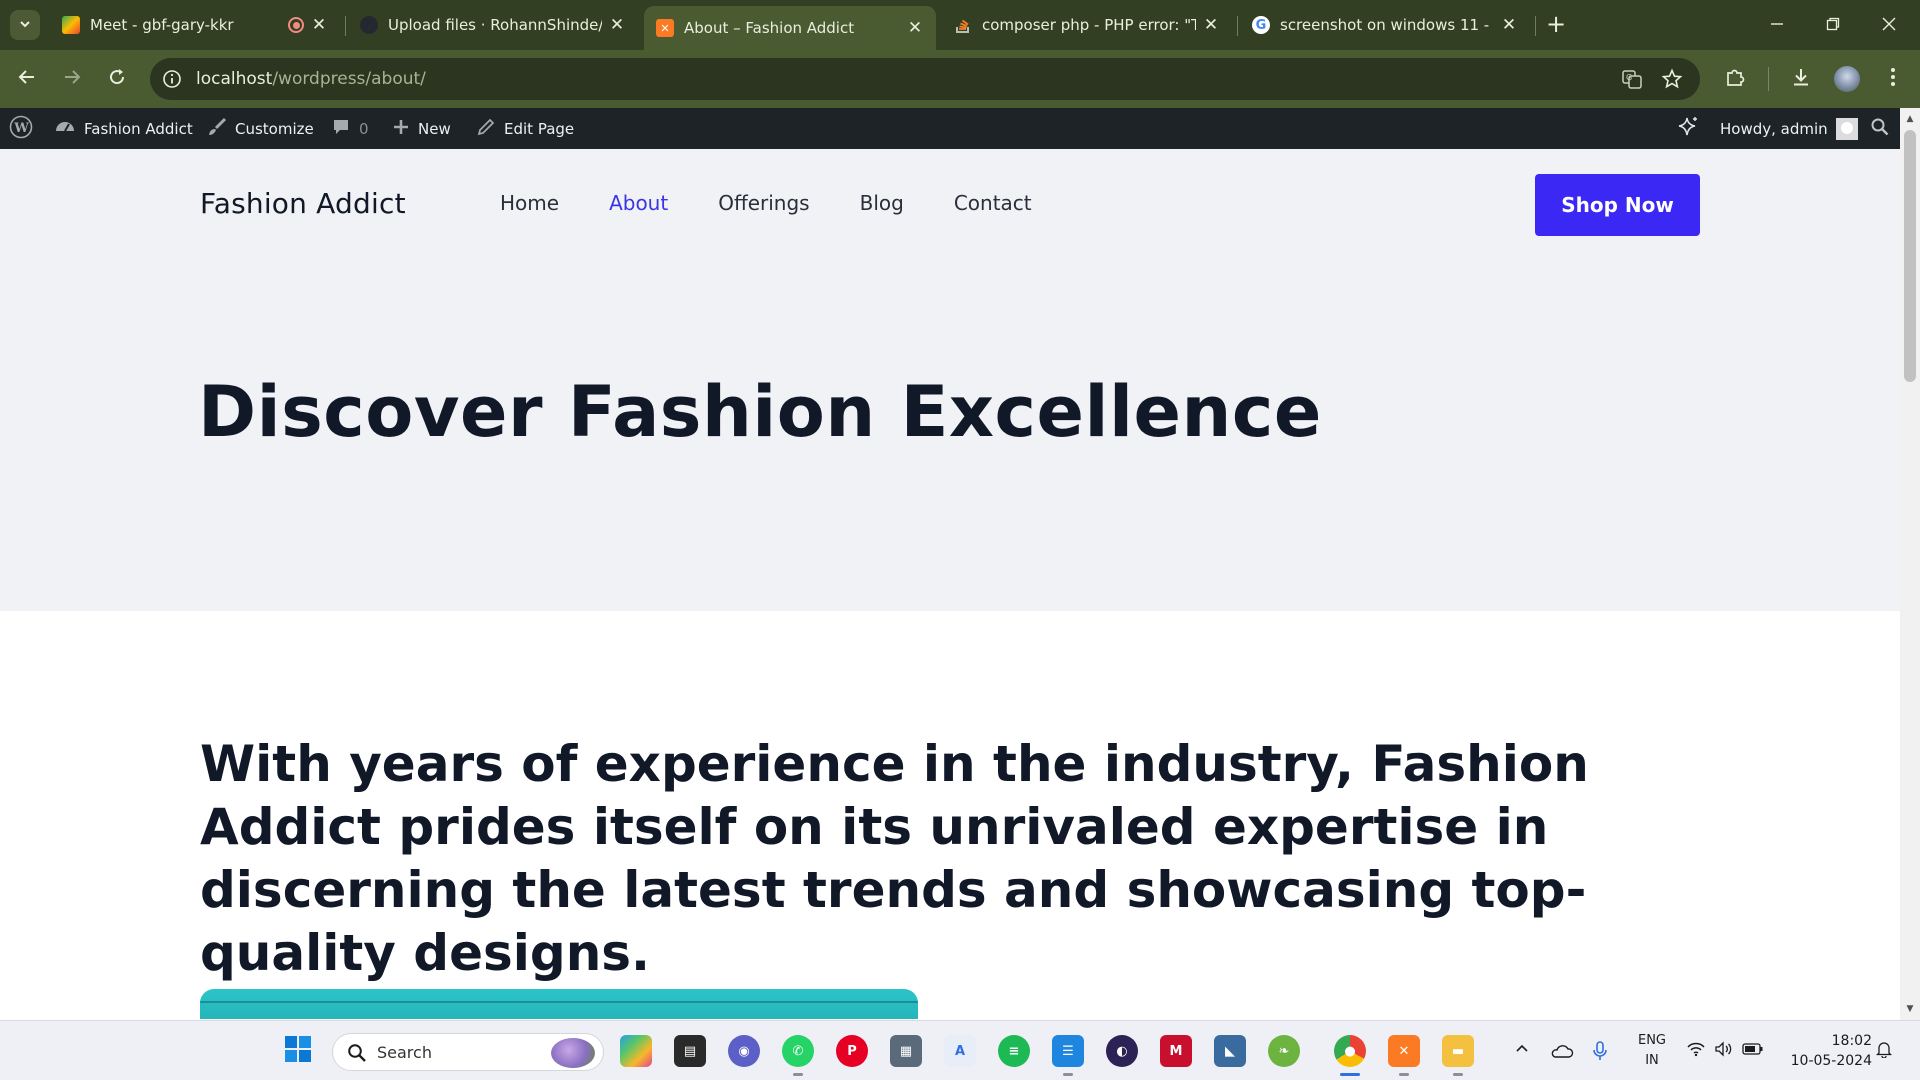 This screenshot has height=1080, width=1920. I want to click on translator-icon: A, so click(960, 1051).